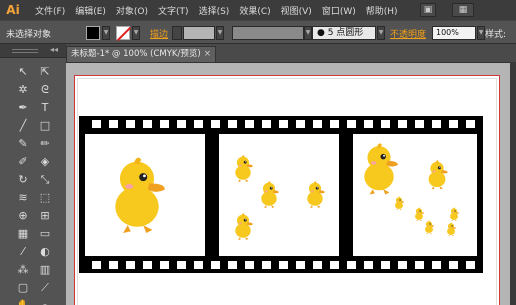 Image resolution: width=516 pixels, height=305 pixels. I want to click on type-tool-icon: T, so click(45, 108).